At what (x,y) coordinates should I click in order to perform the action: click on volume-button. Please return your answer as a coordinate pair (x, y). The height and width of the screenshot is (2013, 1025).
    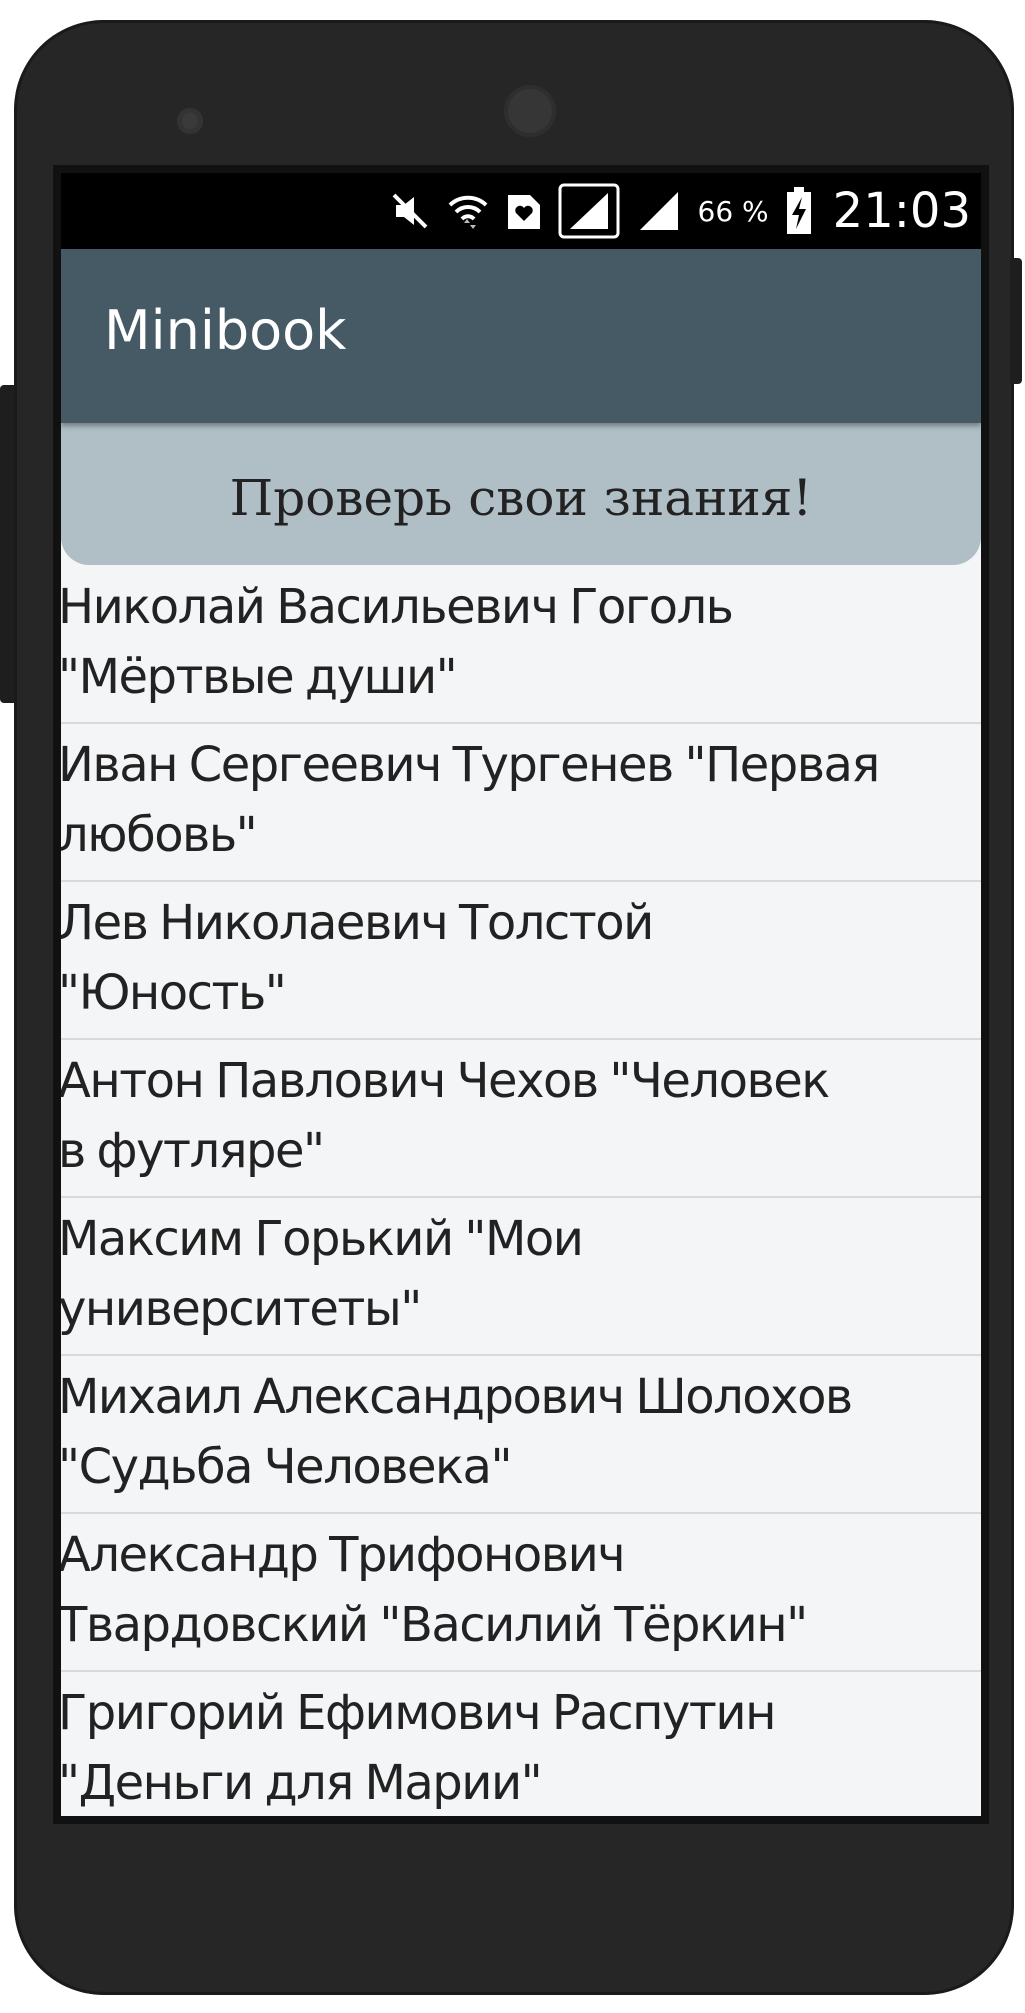
    Looking at the image, I should click on (7, 544).